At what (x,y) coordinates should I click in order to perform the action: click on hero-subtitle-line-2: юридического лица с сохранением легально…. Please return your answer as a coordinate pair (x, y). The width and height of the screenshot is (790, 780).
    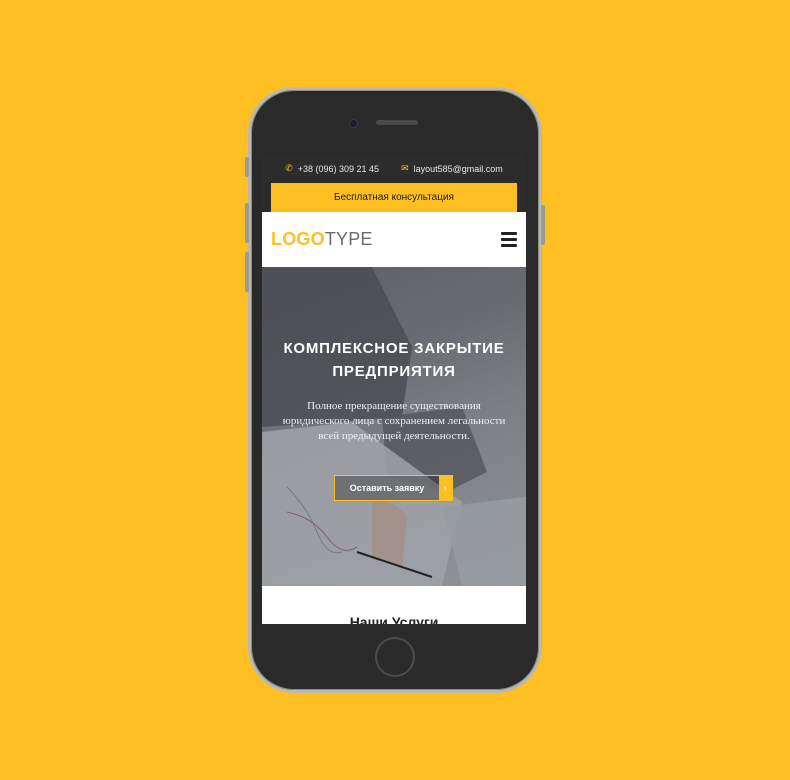
    Looking at the image, I should click on (394, 421).